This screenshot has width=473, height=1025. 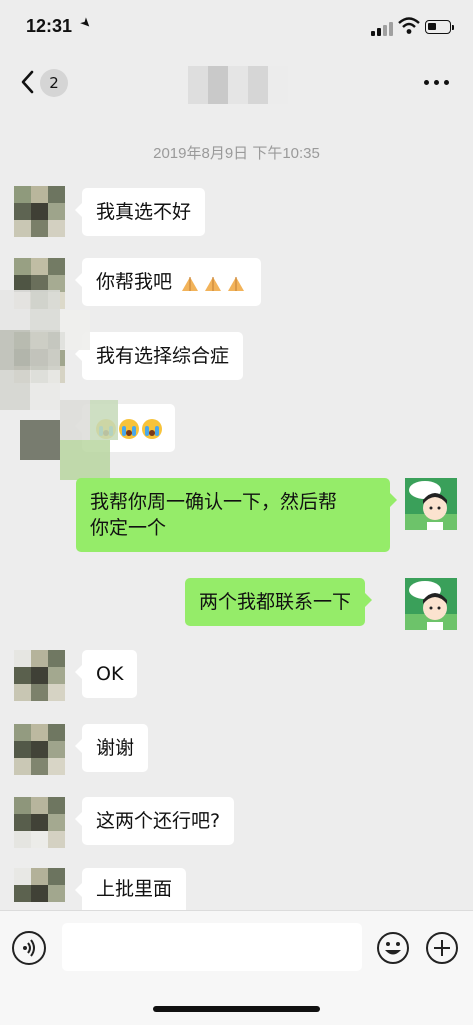 I want to click on chat-timestamp: 2019年8月9日 下午10:35, so click(x=236, y=153).